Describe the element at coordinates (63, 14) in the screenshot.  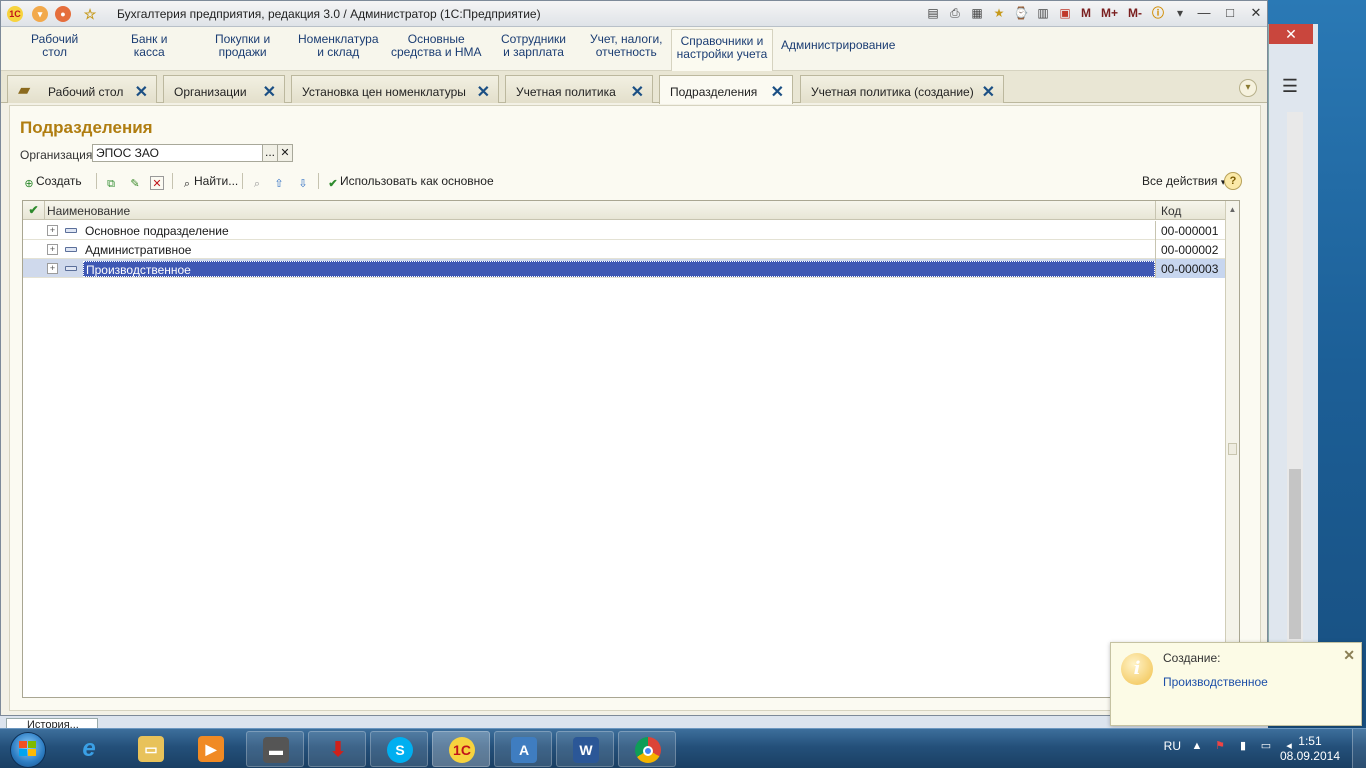
I see `app-menu-icon: ●` at that location.